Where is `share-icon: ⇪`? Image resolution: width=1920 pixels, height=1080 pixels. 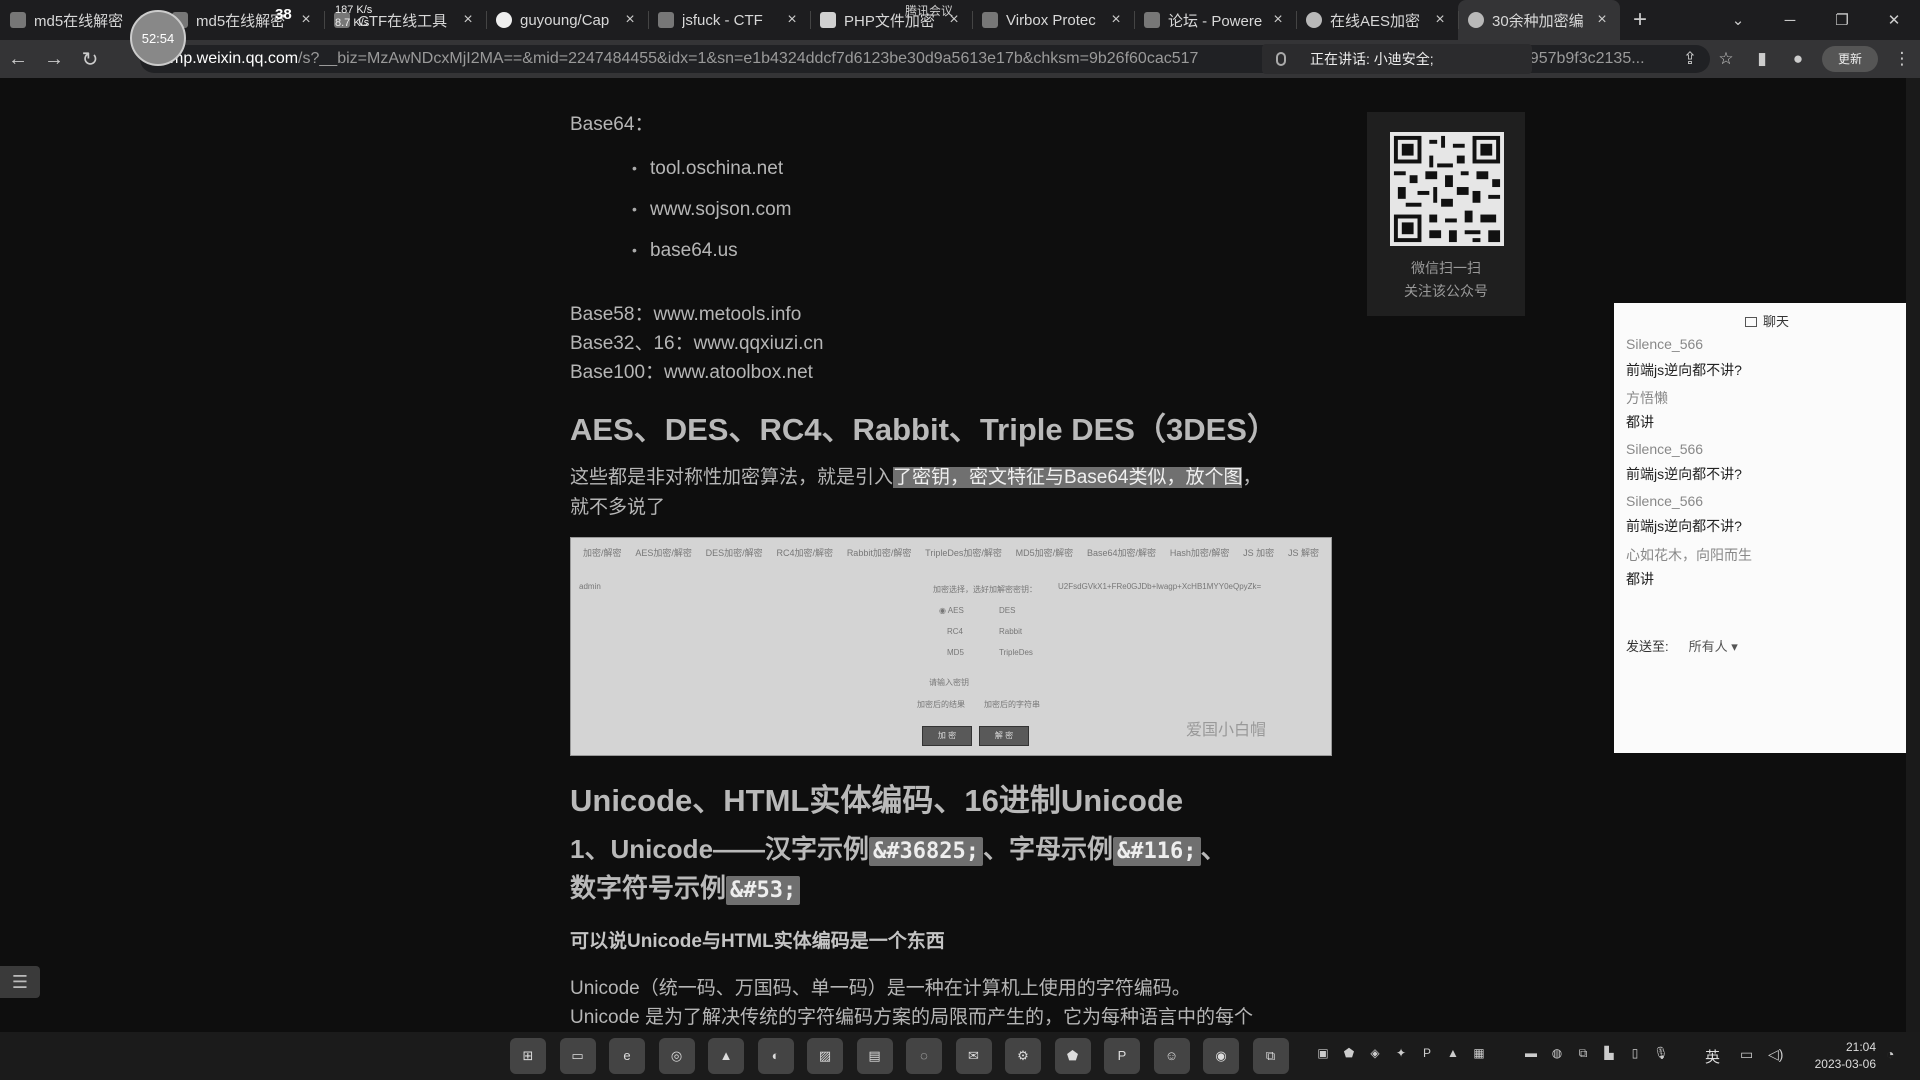
share-icon: ⇪ is located at coordinates (1690, 59).